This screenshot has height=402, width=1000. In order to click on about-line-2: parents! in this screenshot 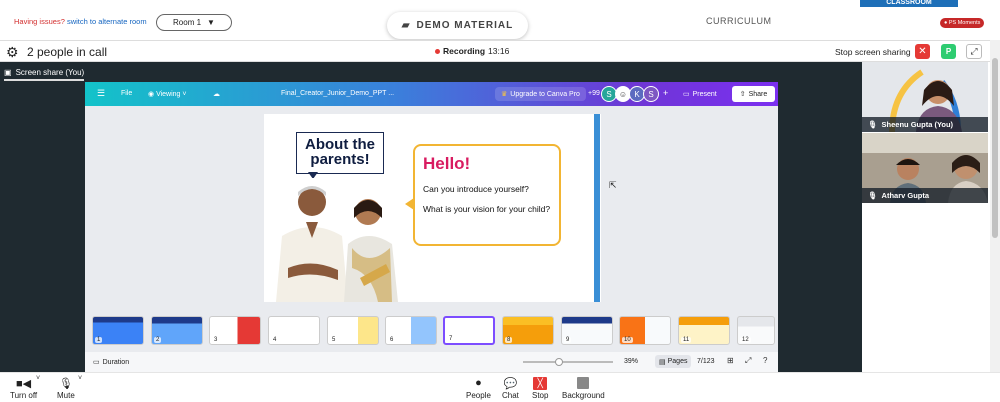, I will do `click(340, 159)`.